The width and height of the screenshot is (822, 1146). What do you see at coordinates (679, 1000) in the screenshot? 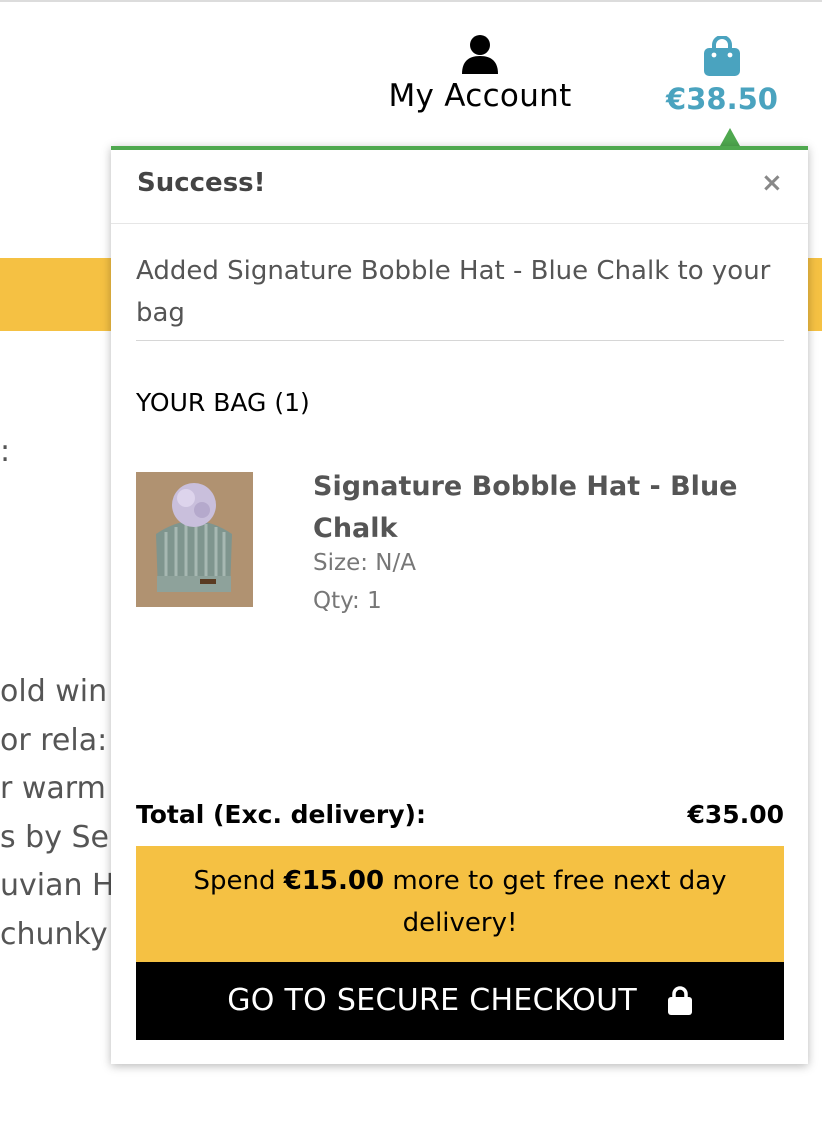
I see `lock-icon` at bounding box center [679, 1000].